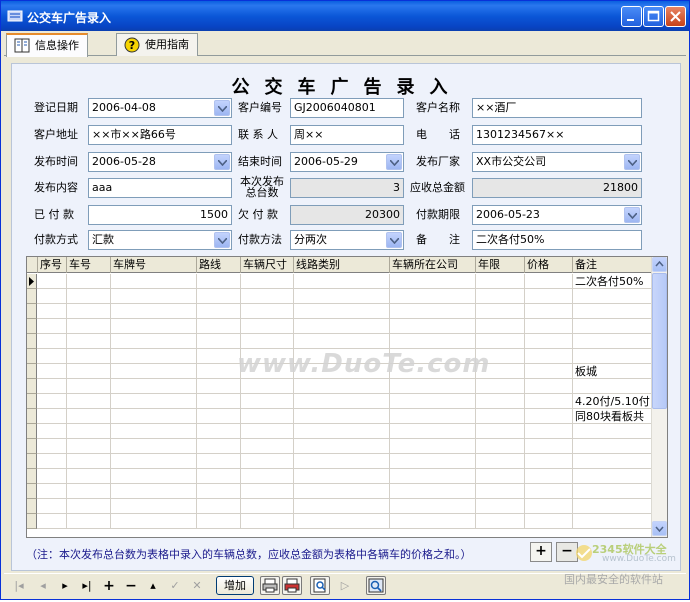  Describe the element at coordinates (659, 528) in the screenshot. I see `scroll-down-button` at that location.